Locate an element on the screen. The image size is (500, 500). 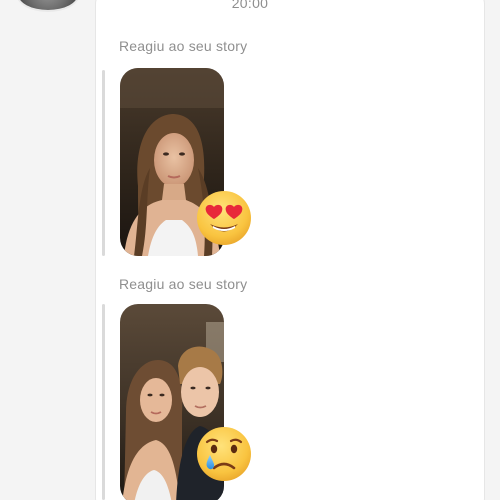
crying-emoji is located at coordinates (224, 454).